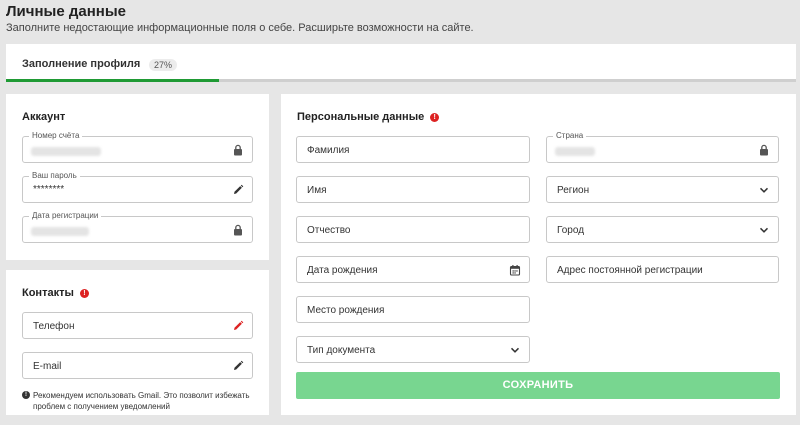  I want to click on city-select: Город, so click(662, 229).